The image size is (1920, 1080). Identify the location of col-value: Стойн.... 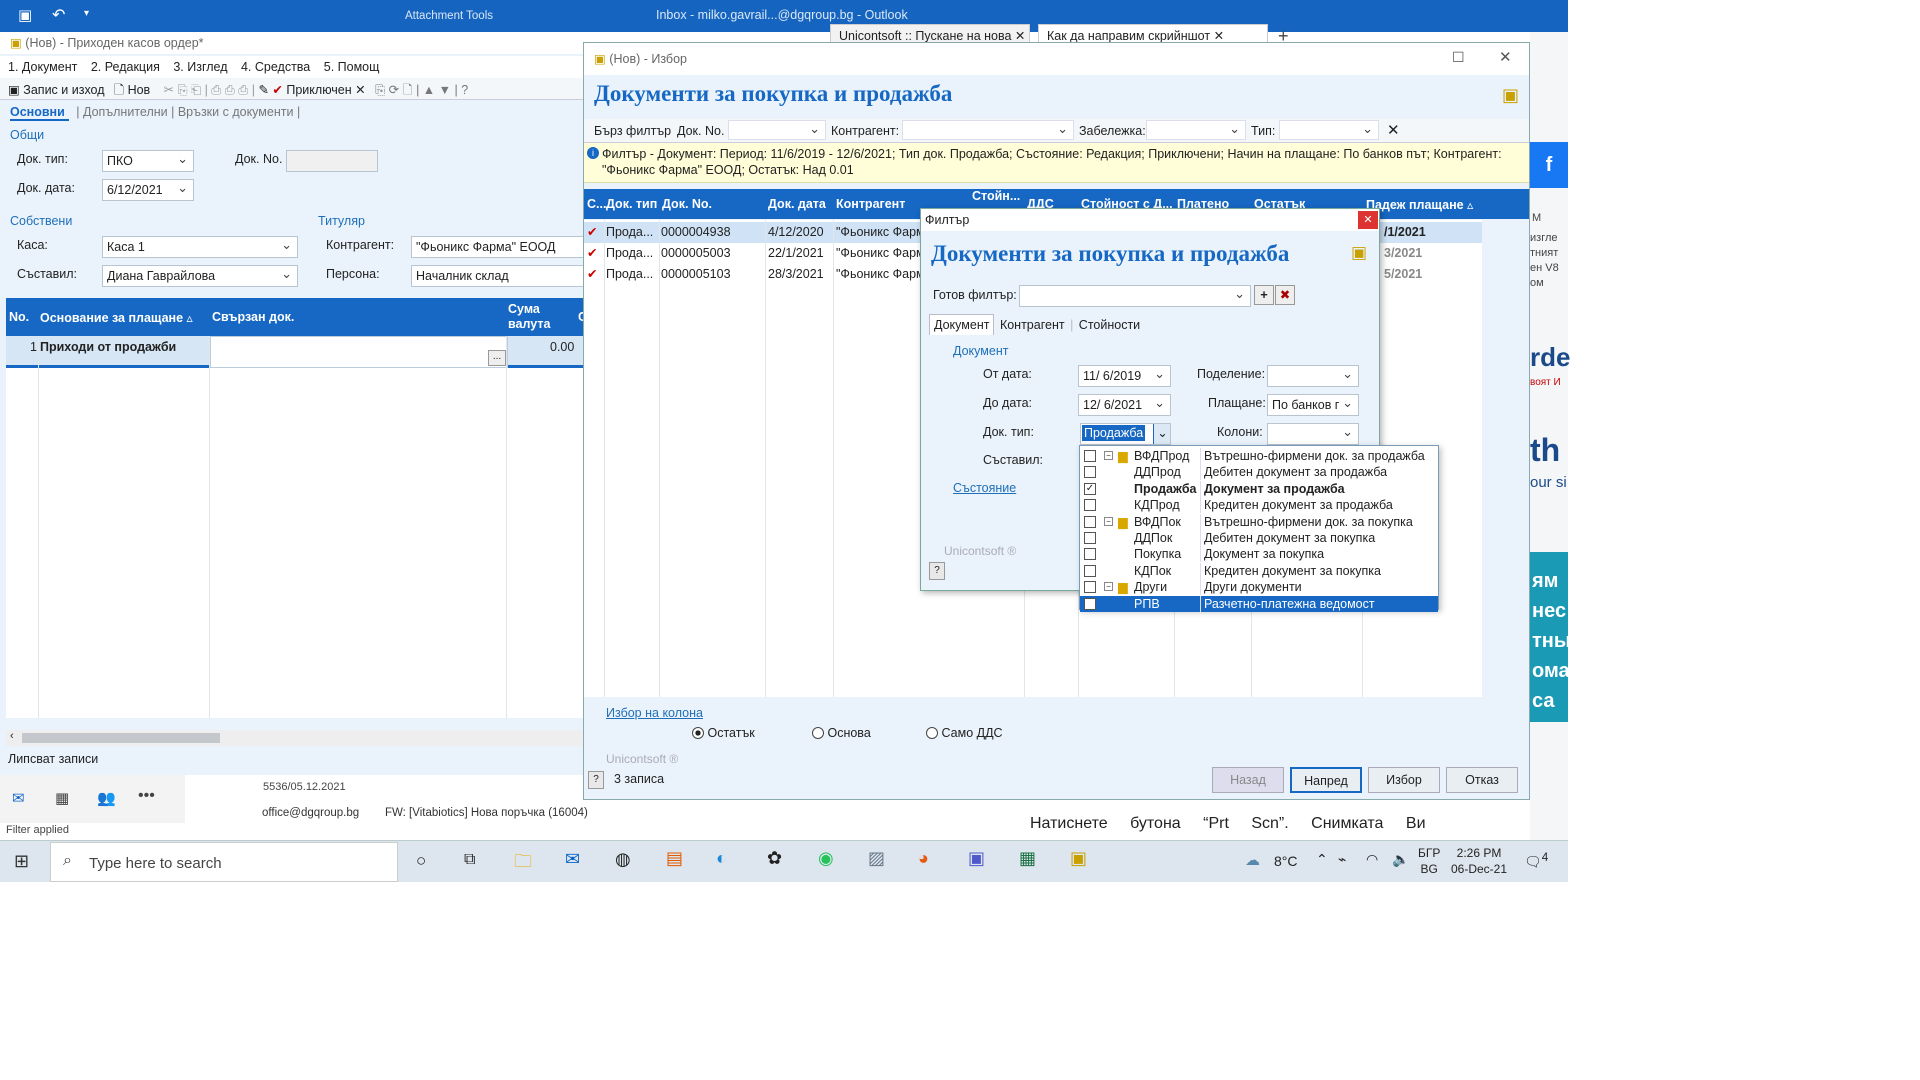
(996, 196).